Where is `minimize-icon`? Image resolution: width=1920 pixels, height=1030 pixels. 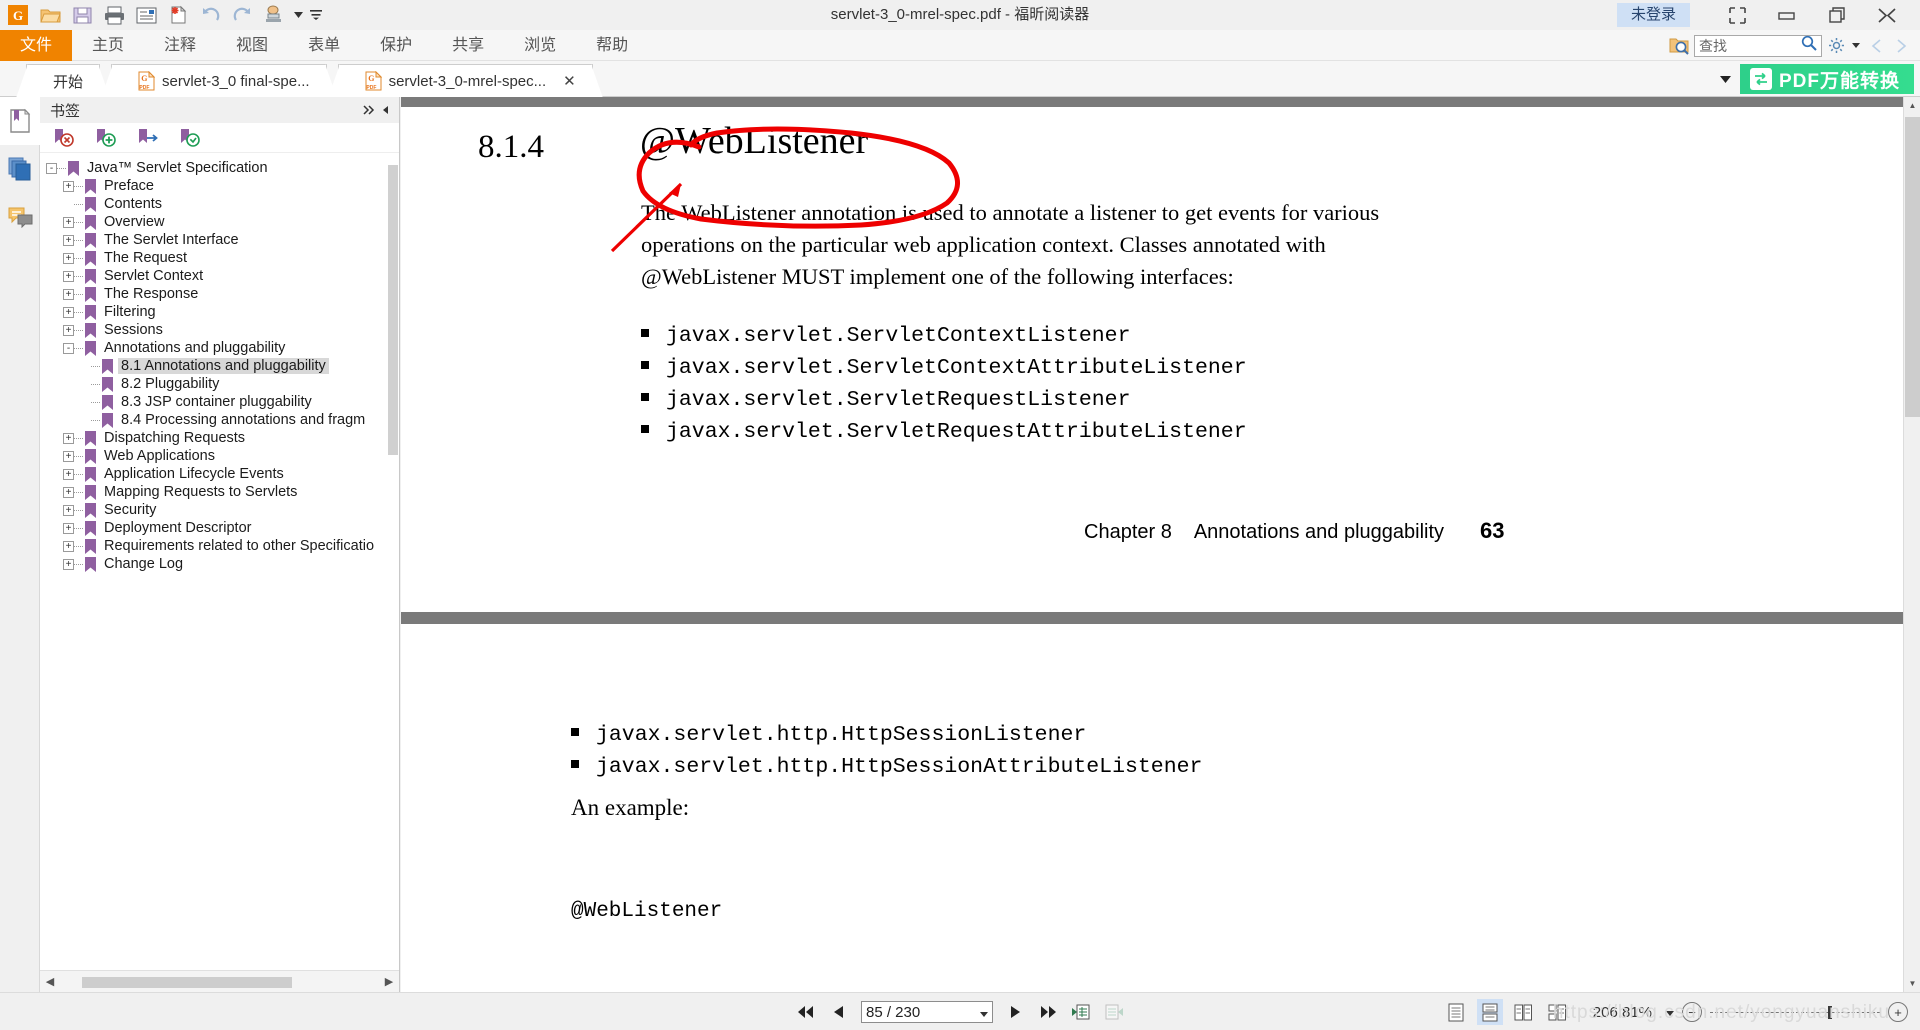 minimize-icon is located at coordinates (1787, 15).